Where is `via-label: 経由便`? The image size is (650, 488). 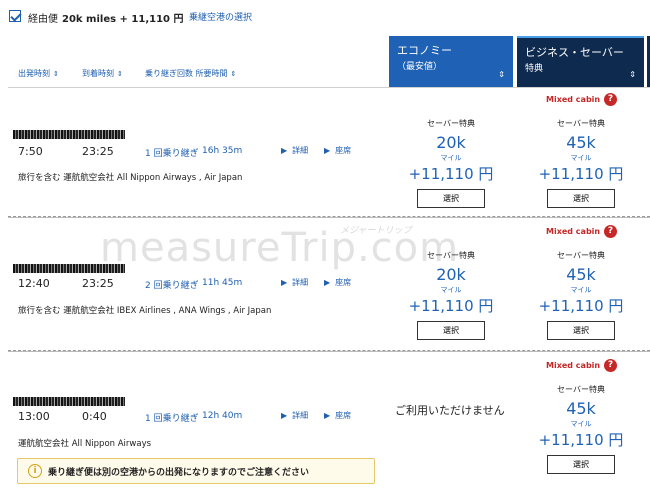 via-label: 経由便 is located at coordinates (43, 19).